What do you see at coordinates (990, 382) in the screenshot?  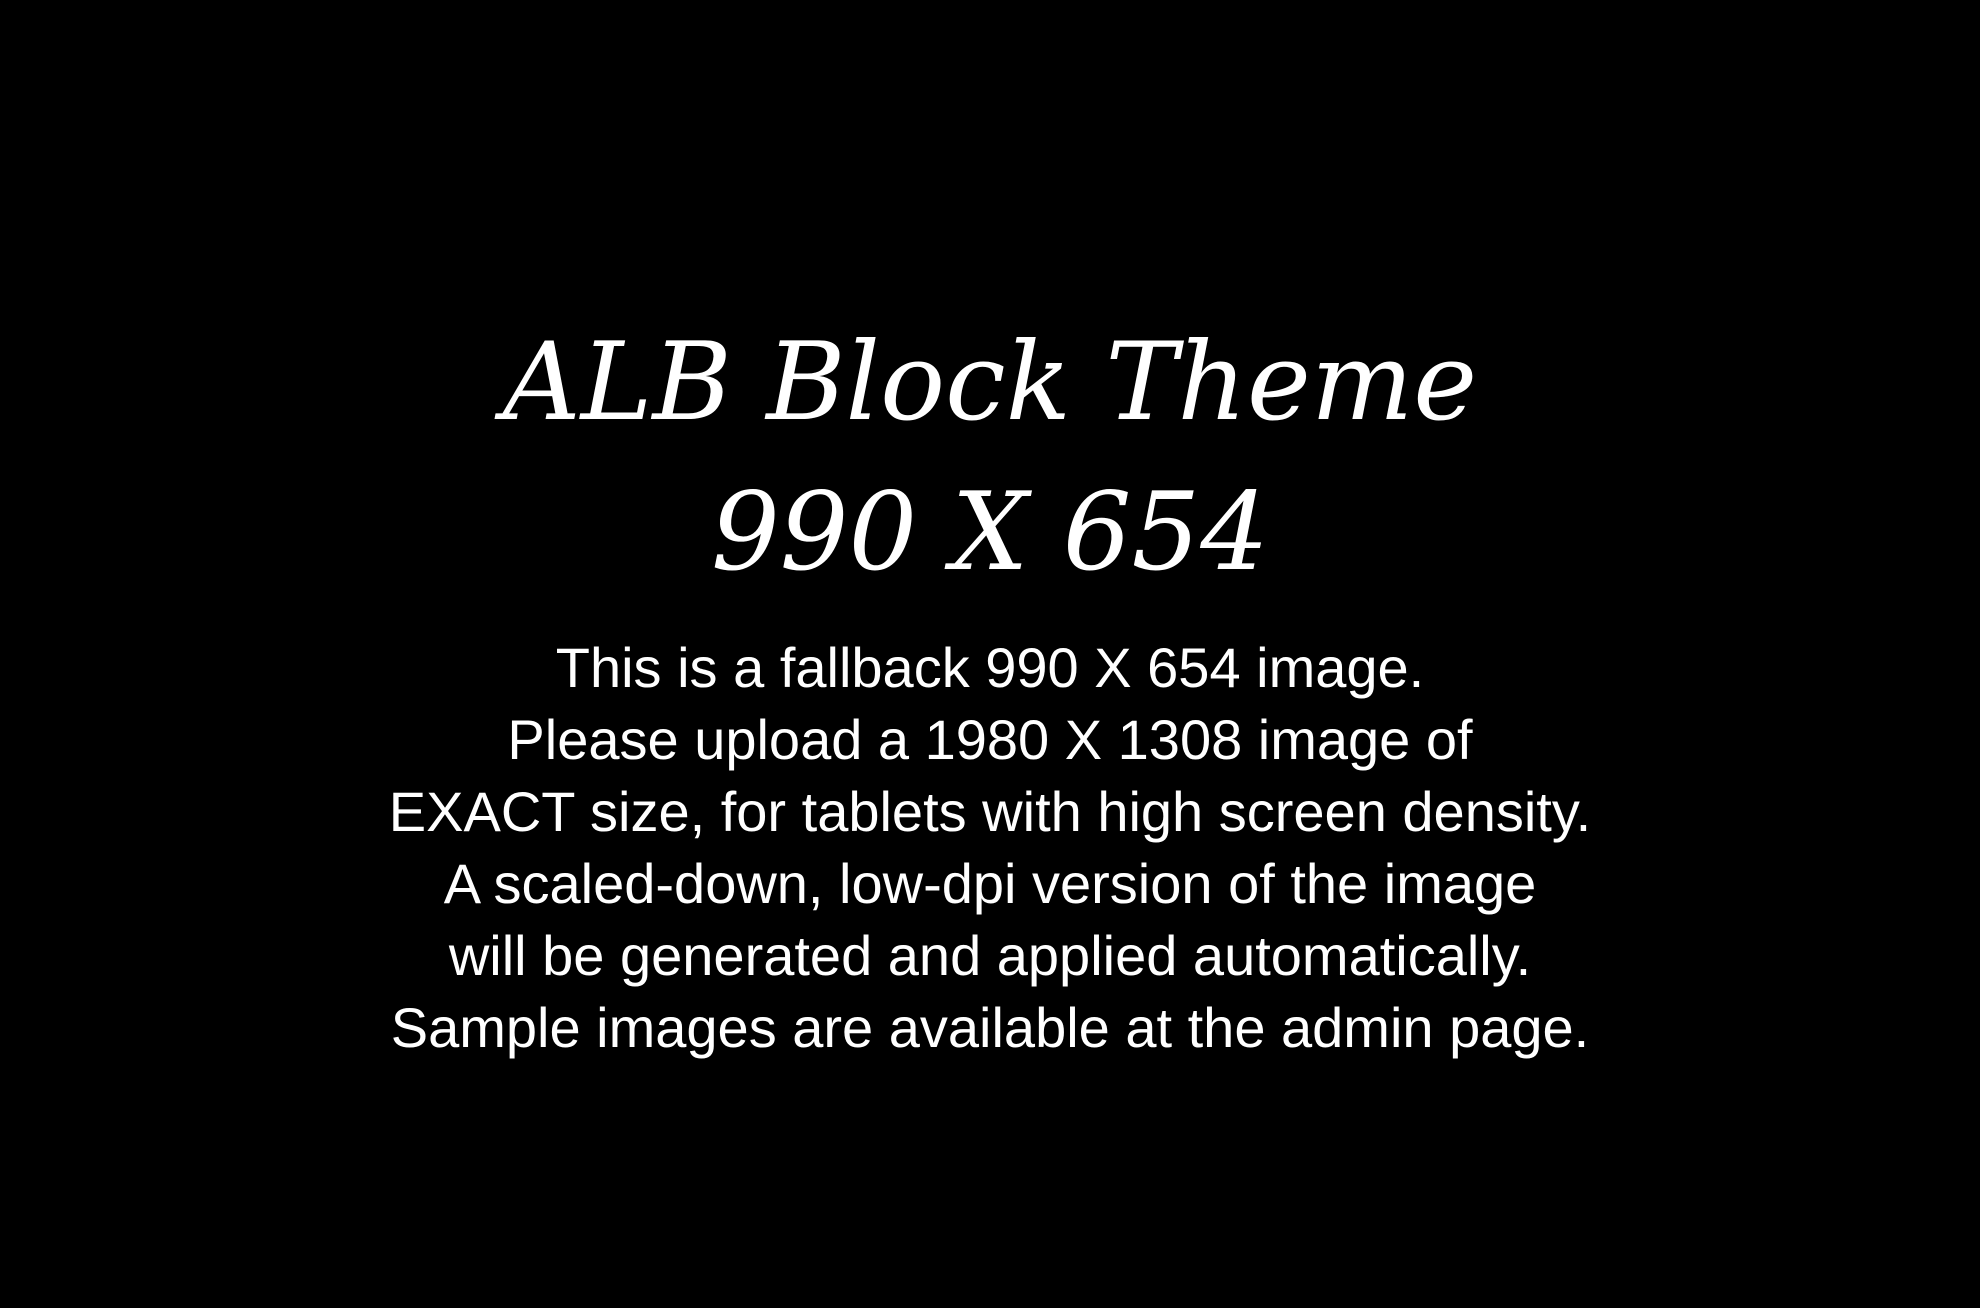 I see `theme-title: ALB Block Theme` at bounding box center [990, 382].